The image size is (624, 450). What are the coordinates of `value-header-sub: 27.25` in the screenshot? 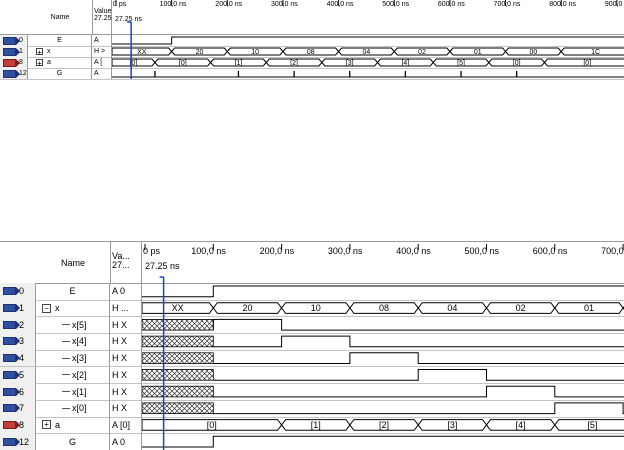 It's located at (103, 19).